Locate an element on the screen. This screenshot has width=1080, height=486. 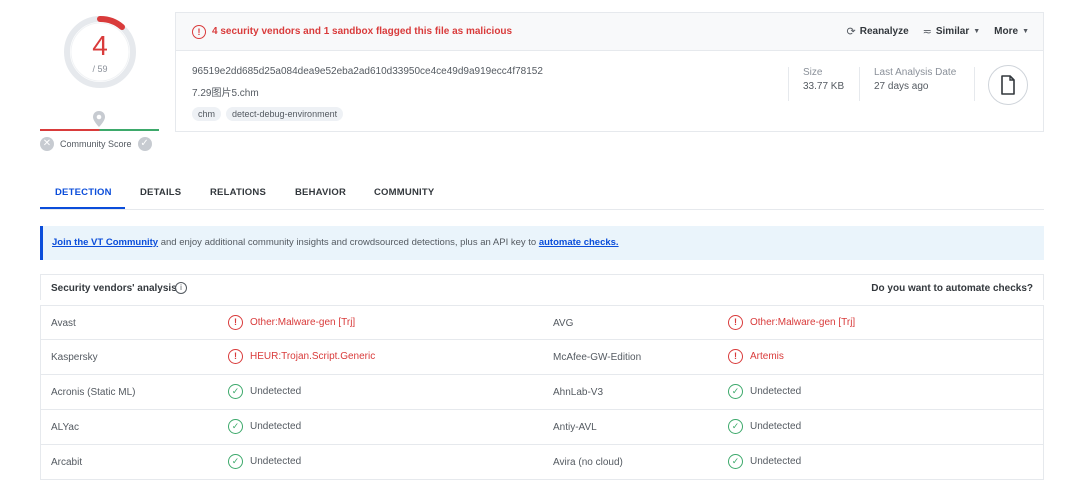
active-tab-indicator is located at coordinates (82, 208).